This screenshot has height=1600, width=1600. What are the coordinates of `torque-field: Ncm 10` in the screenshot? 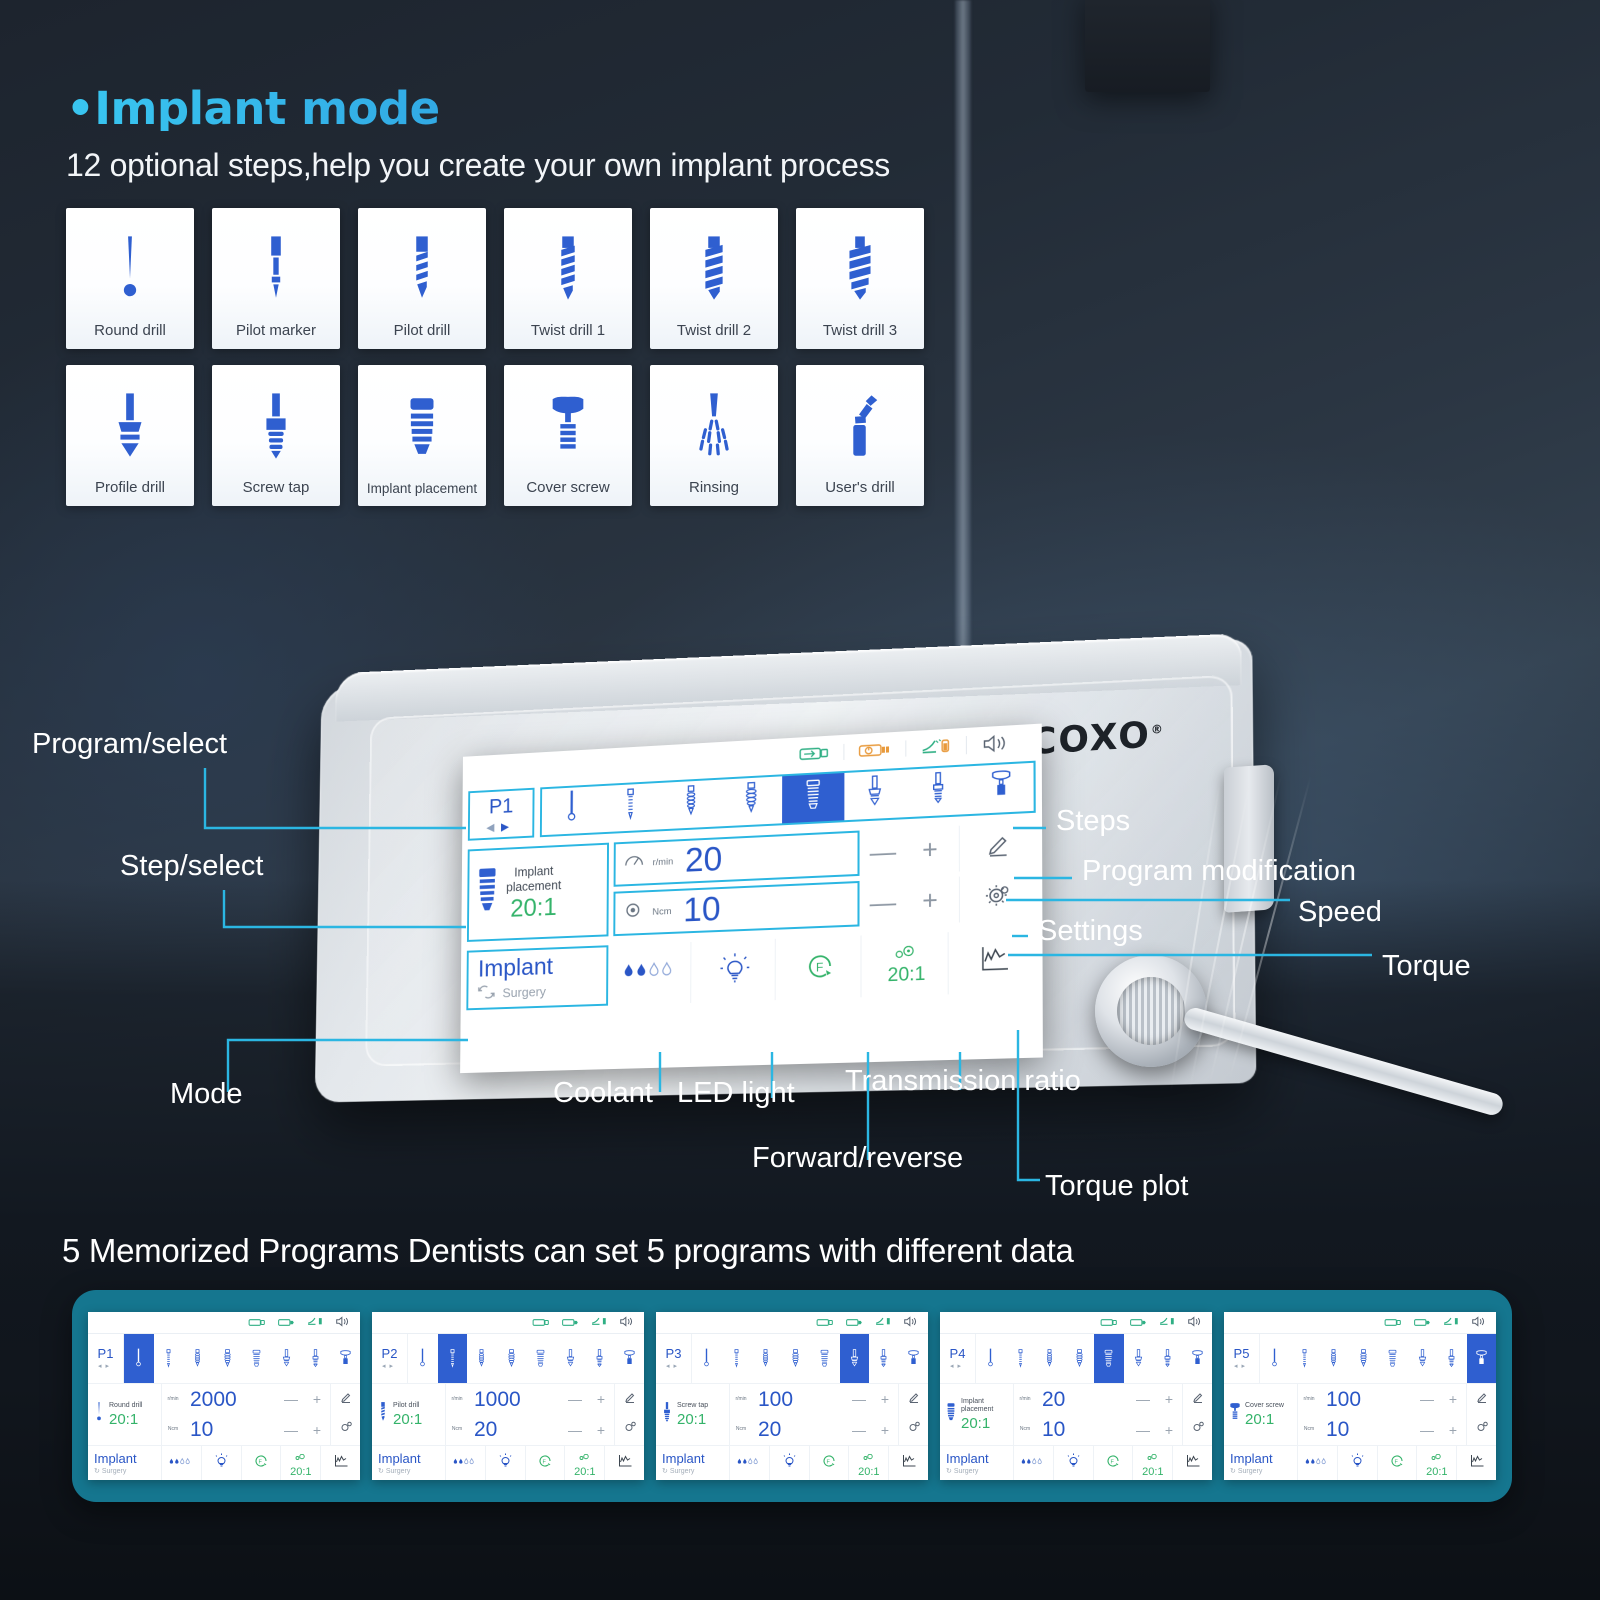 It's located at (736, 908).